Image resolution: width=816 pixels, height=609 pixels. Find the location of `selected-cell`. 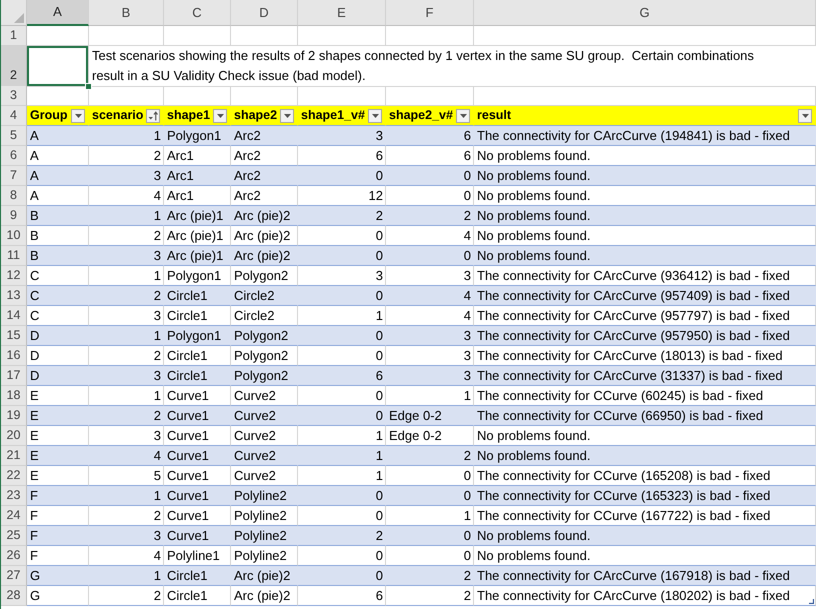

selected-cell is located at coordinates (58, 66).